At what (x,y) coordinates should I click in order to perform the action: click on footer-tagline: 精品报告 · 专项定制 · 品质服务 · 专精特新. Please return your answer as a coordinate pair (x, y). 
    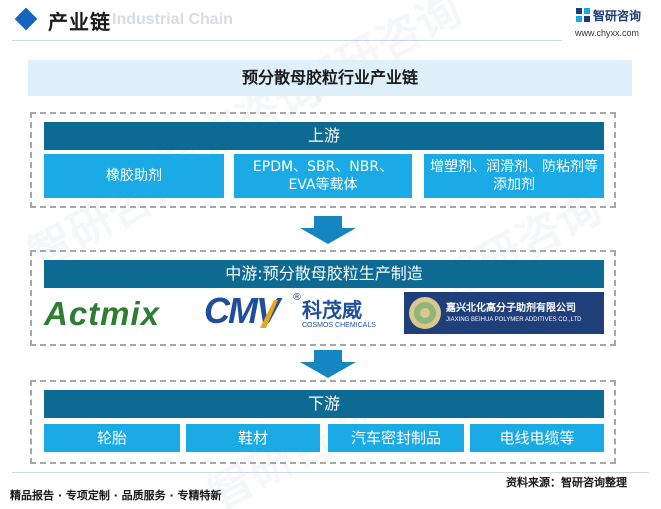
    Looking at the image, I should click on (116, 495).